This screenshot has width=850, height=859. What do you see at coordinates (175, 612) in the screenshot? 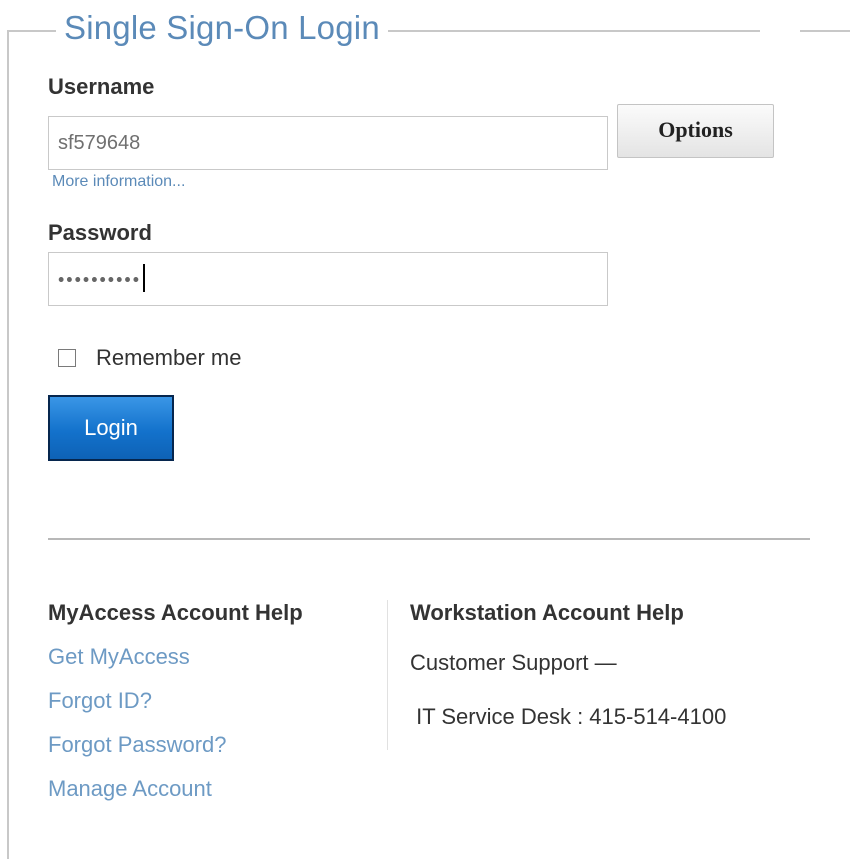
I see `myaccess-help-title: MyAccess Account Help` at bounding box center [175, 612].